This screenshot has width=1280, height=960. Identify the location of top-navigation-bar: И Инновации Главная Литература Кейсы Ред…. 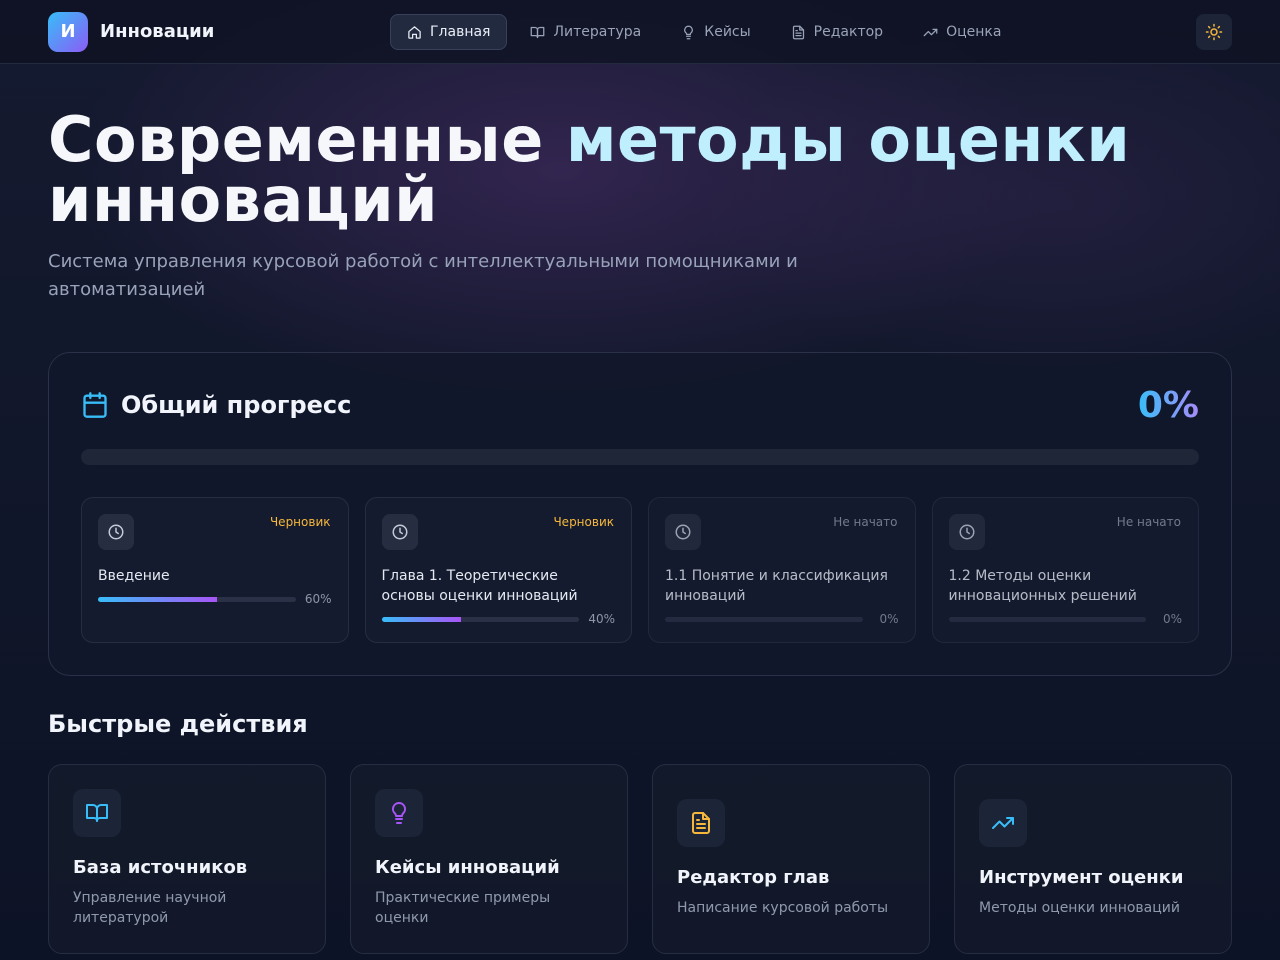
(640, 32).